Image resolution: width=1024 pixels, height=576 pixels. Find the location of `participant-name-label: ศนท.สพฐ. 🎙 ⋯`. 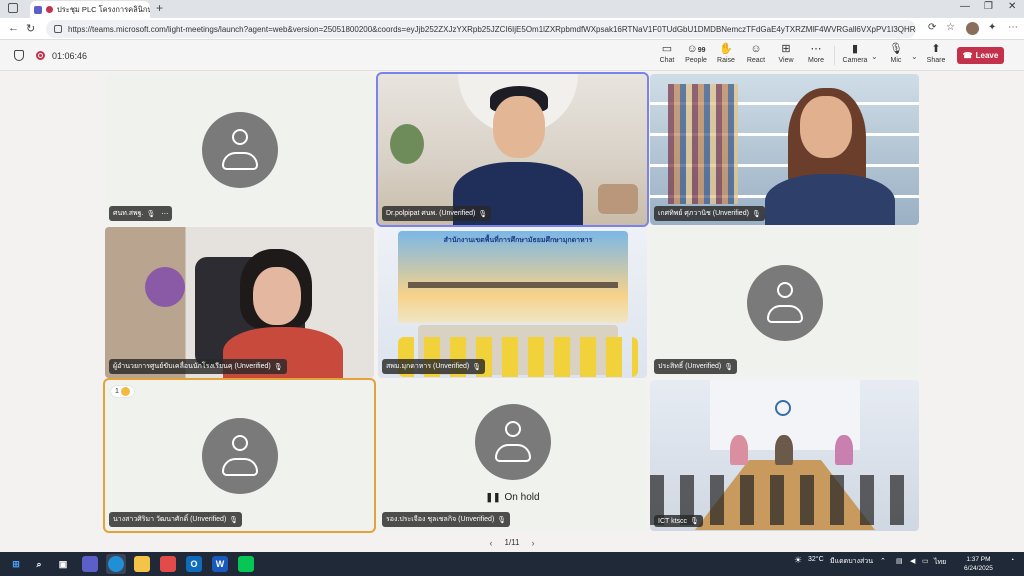

participant-name-label: ศนท.สพฐ. 🎙 ⋯ is located at coordinates (141, 213).